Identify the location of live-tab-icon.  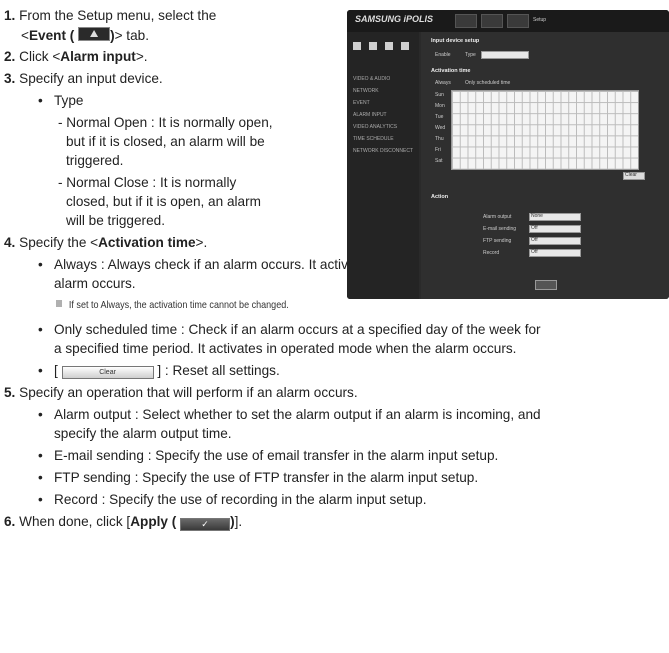
(466, 21).